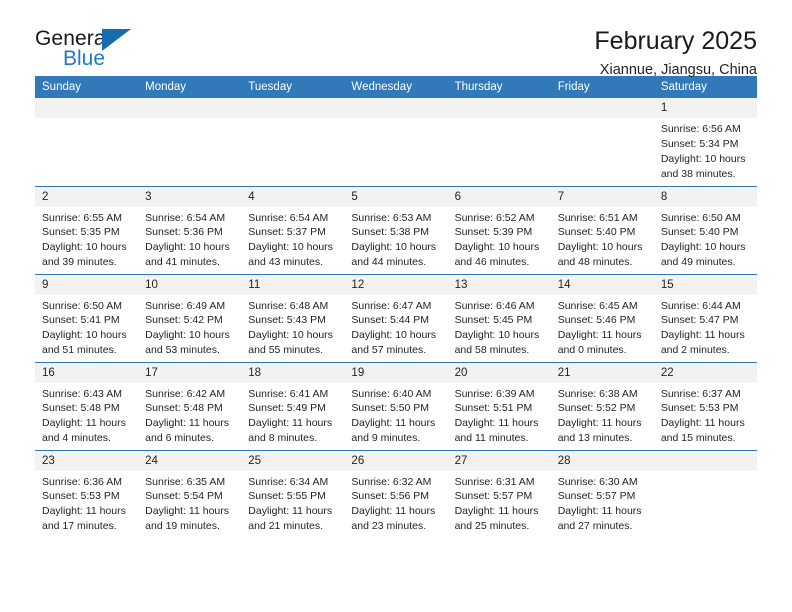  Describe the element at coordinates (390, 320) in the screenshot. I see `sunset-line: Sunset: 5:44 PM` at that location.